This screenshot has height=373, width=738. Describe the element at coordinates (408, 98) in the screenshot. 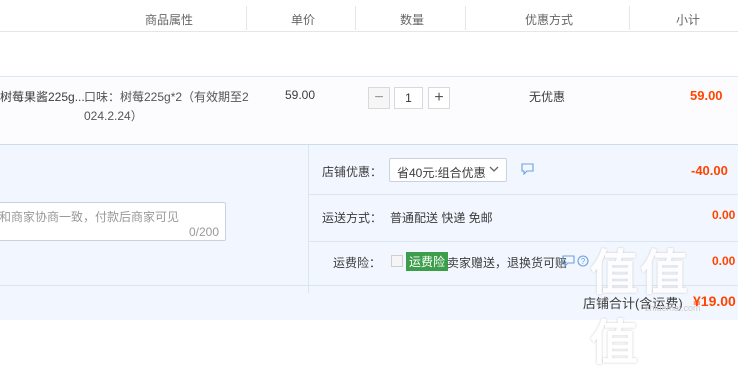

I see `qty-input: 1` at that location.